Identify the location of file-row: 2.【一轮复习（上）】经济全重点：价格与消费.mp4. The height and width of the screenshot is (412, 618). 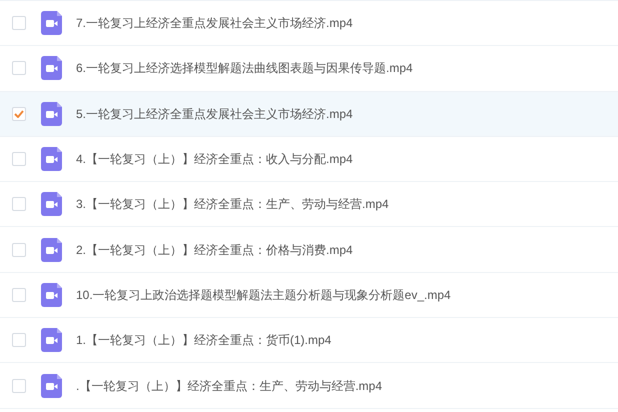
(309, 250).